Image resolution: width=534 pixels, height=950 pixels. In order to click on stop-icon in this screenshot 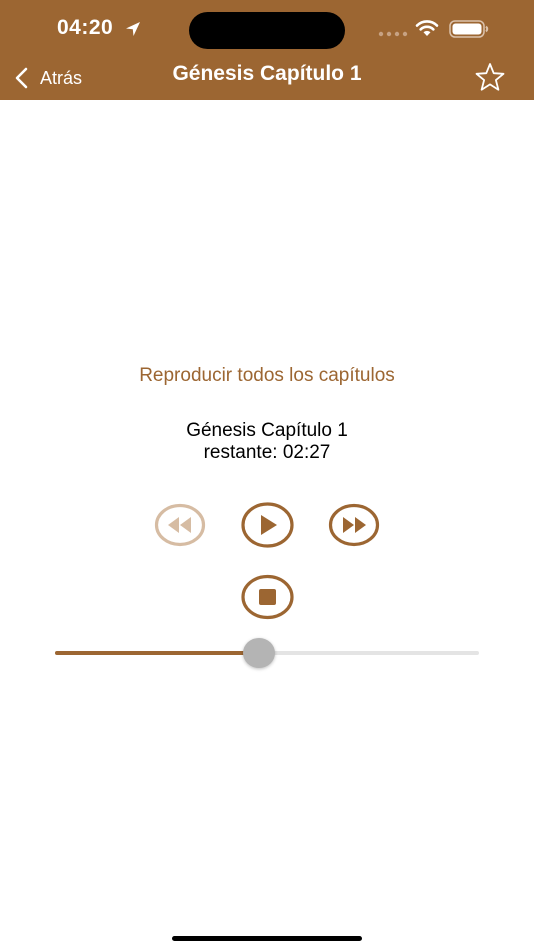, I will do `click(267, 597)`.